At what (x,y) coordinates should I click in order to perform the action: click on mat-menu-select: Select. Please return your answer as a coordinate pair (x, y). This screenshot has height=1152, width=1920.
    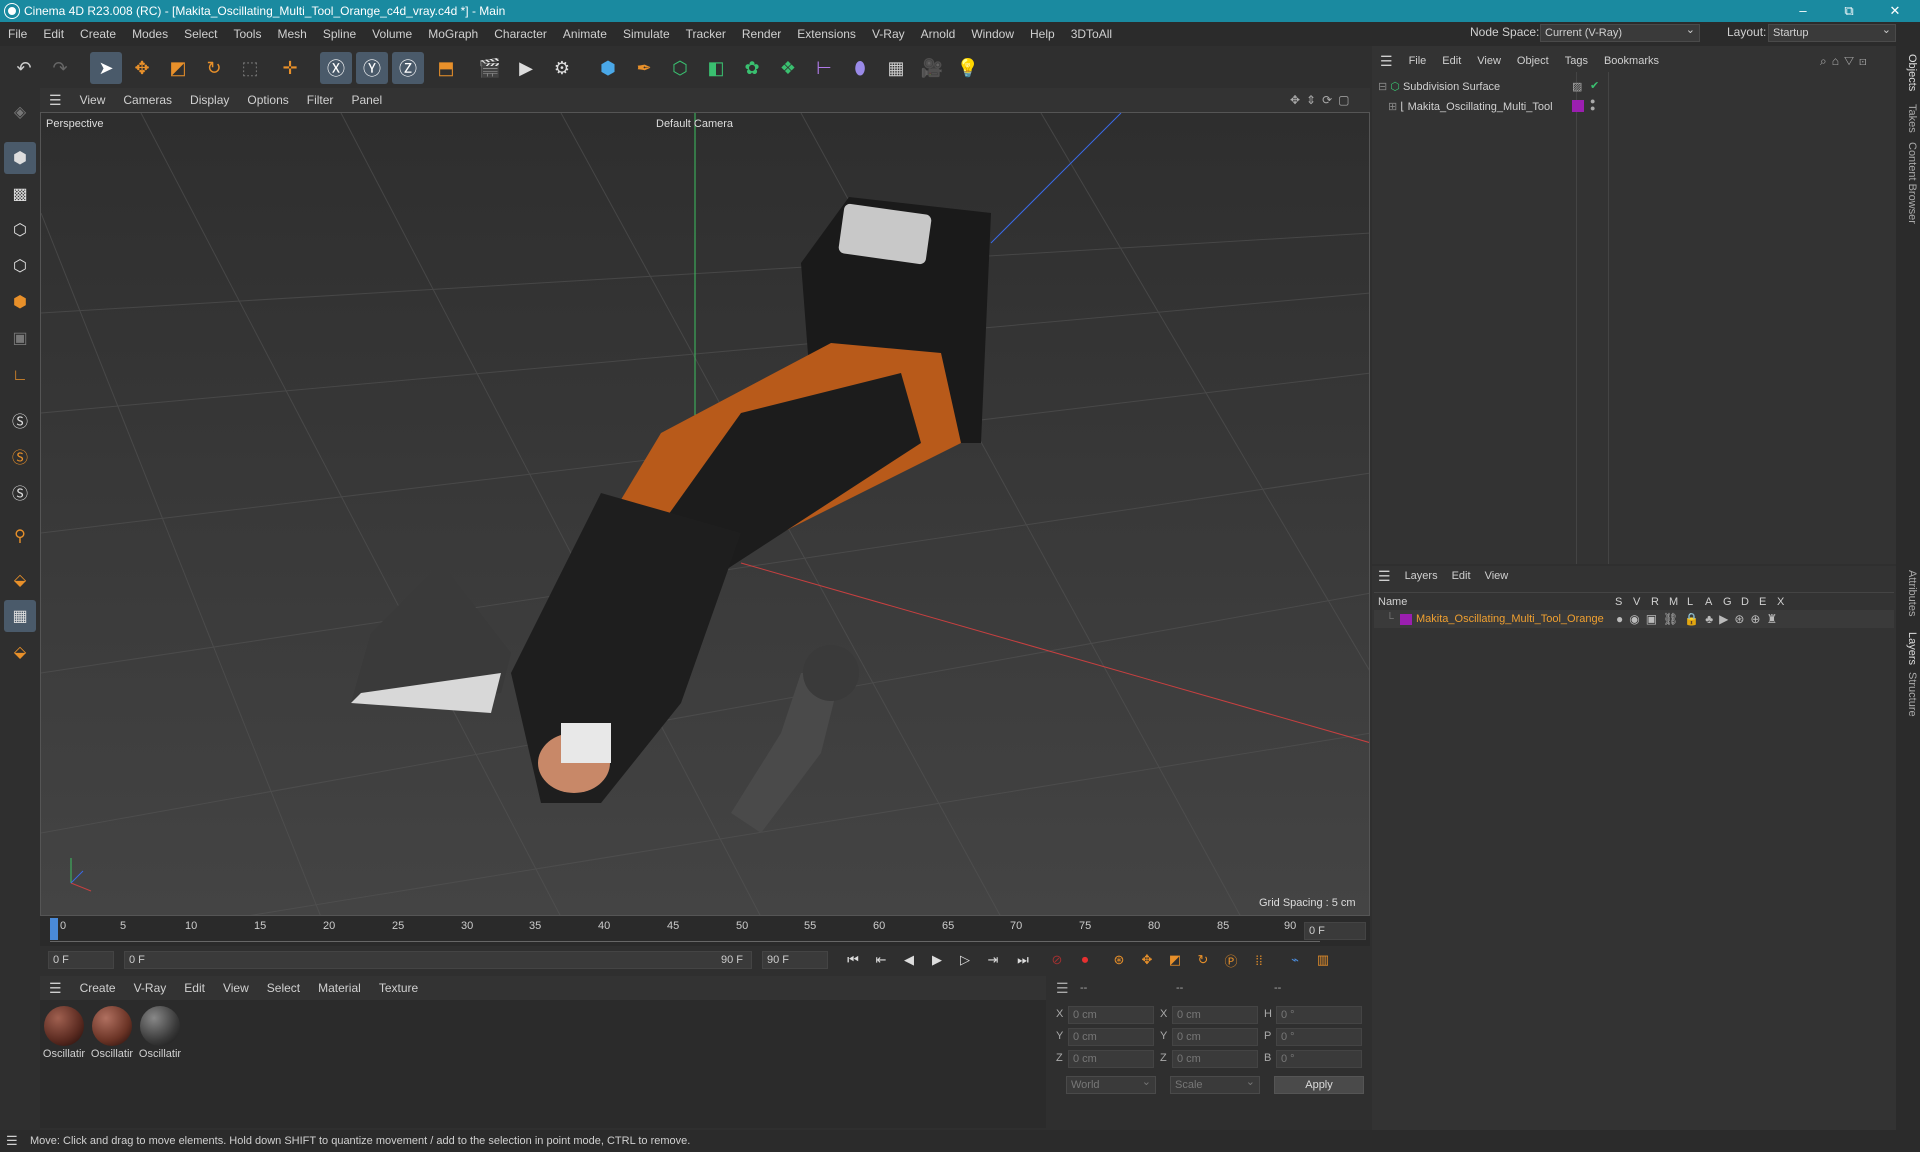
    Looking at the image, I should click on (283, 988).